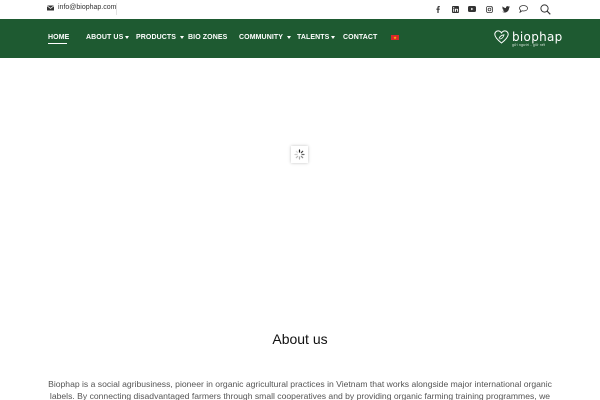  I want to click on instagram-icon, so click(489, 9).